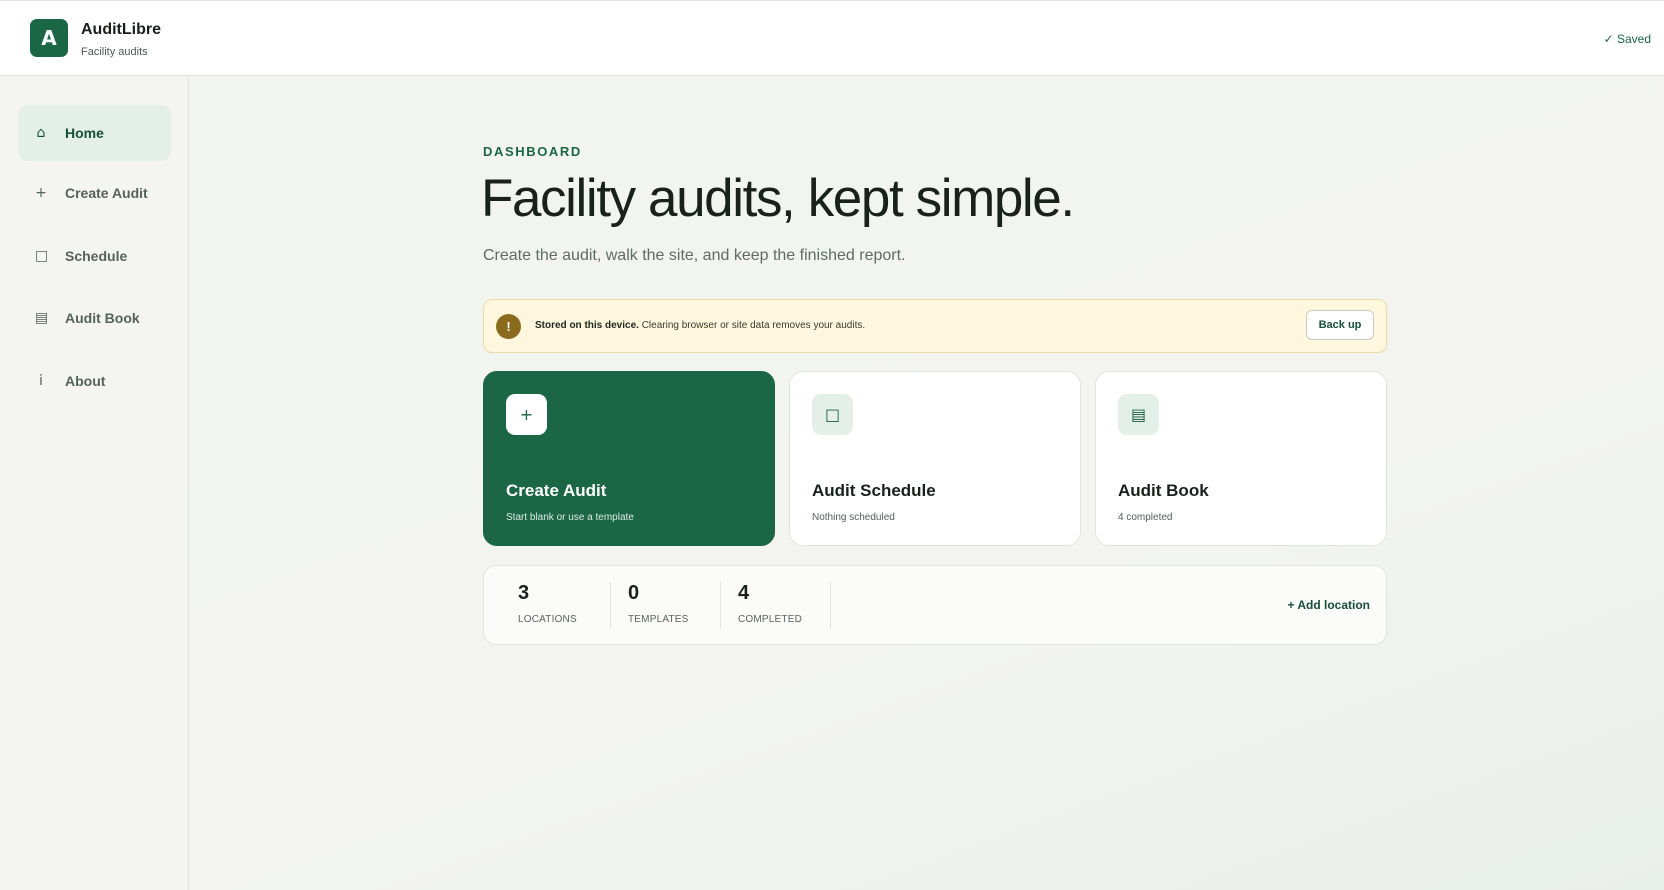 The image size is (1664, 890). I want to click on sidebar-item-schedule: □ Schedule, so click(94, 256).